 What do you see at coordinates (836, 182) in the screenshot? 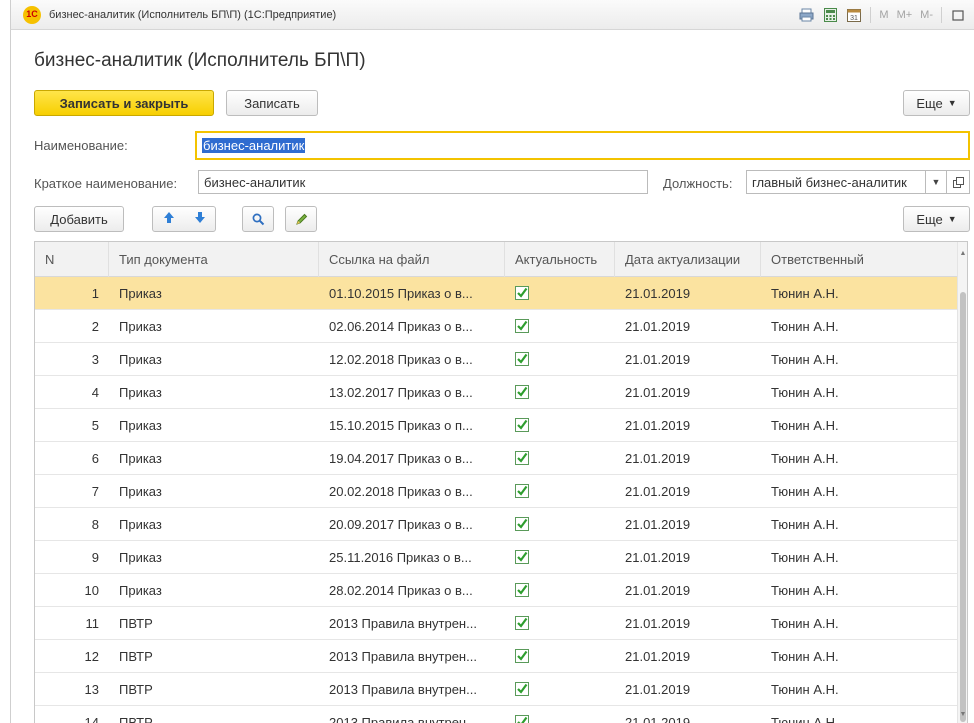
I see `position-input: главный бизнес-аналитик` at bounding box center [836, 182].